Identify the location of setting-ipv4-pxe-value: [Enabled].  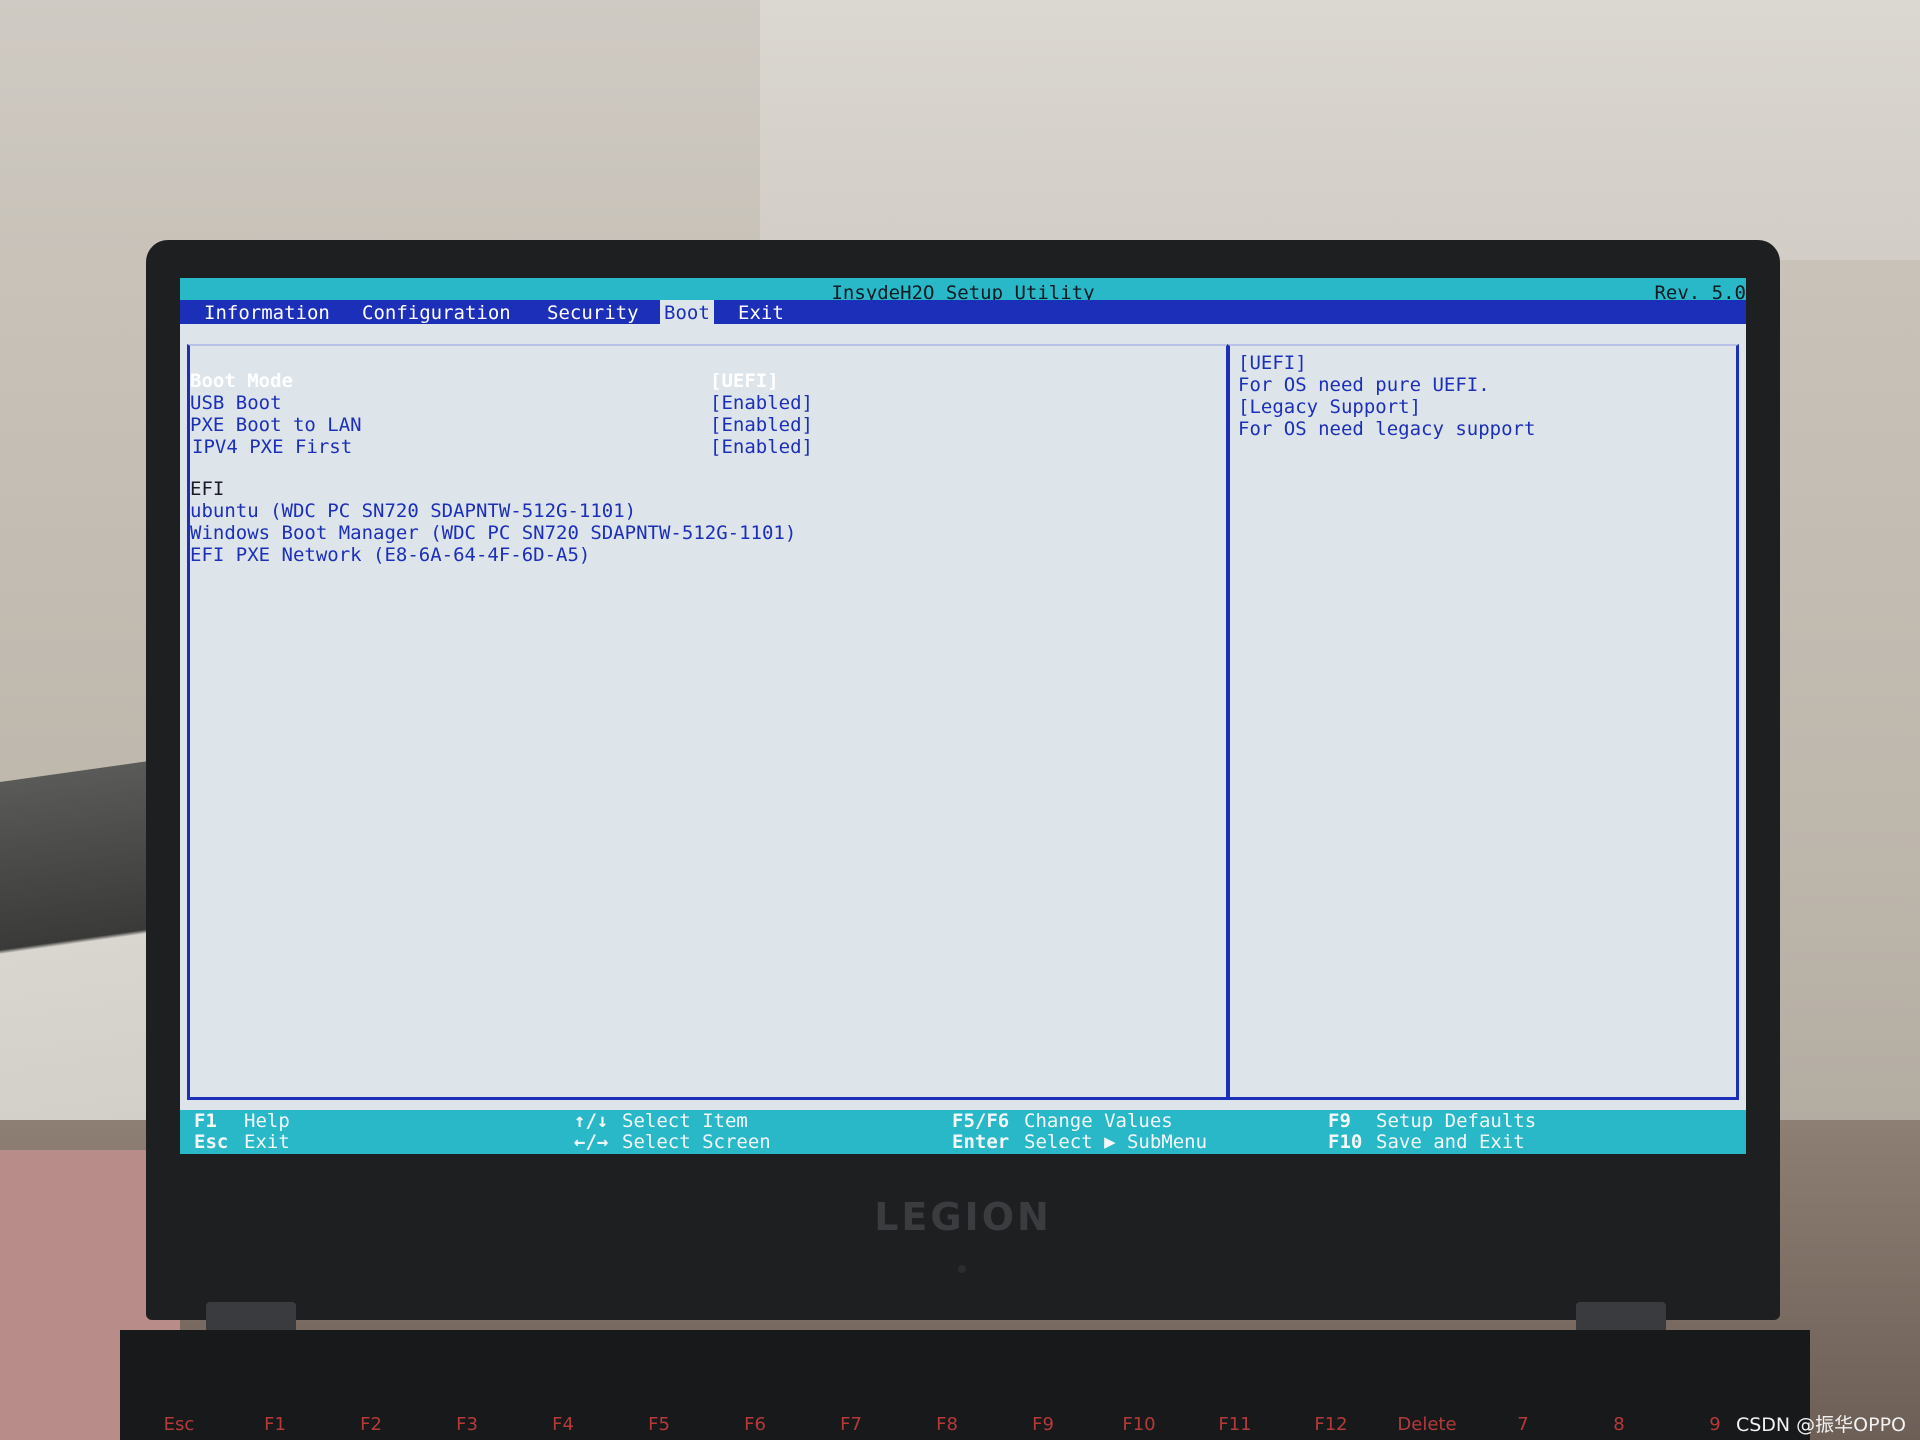
(761, 447).